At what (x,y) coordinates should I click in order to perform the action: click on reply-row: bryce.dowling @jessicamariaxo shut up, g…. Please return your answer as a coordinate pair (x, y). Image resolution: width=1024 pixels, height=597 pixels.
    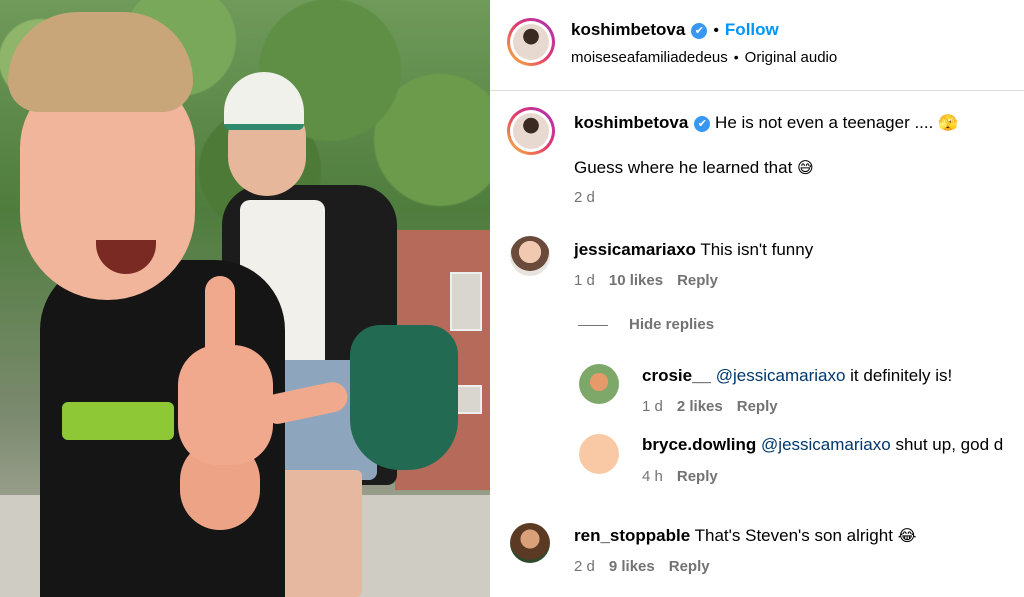
    Looking at the image, I should click on (822, 445).